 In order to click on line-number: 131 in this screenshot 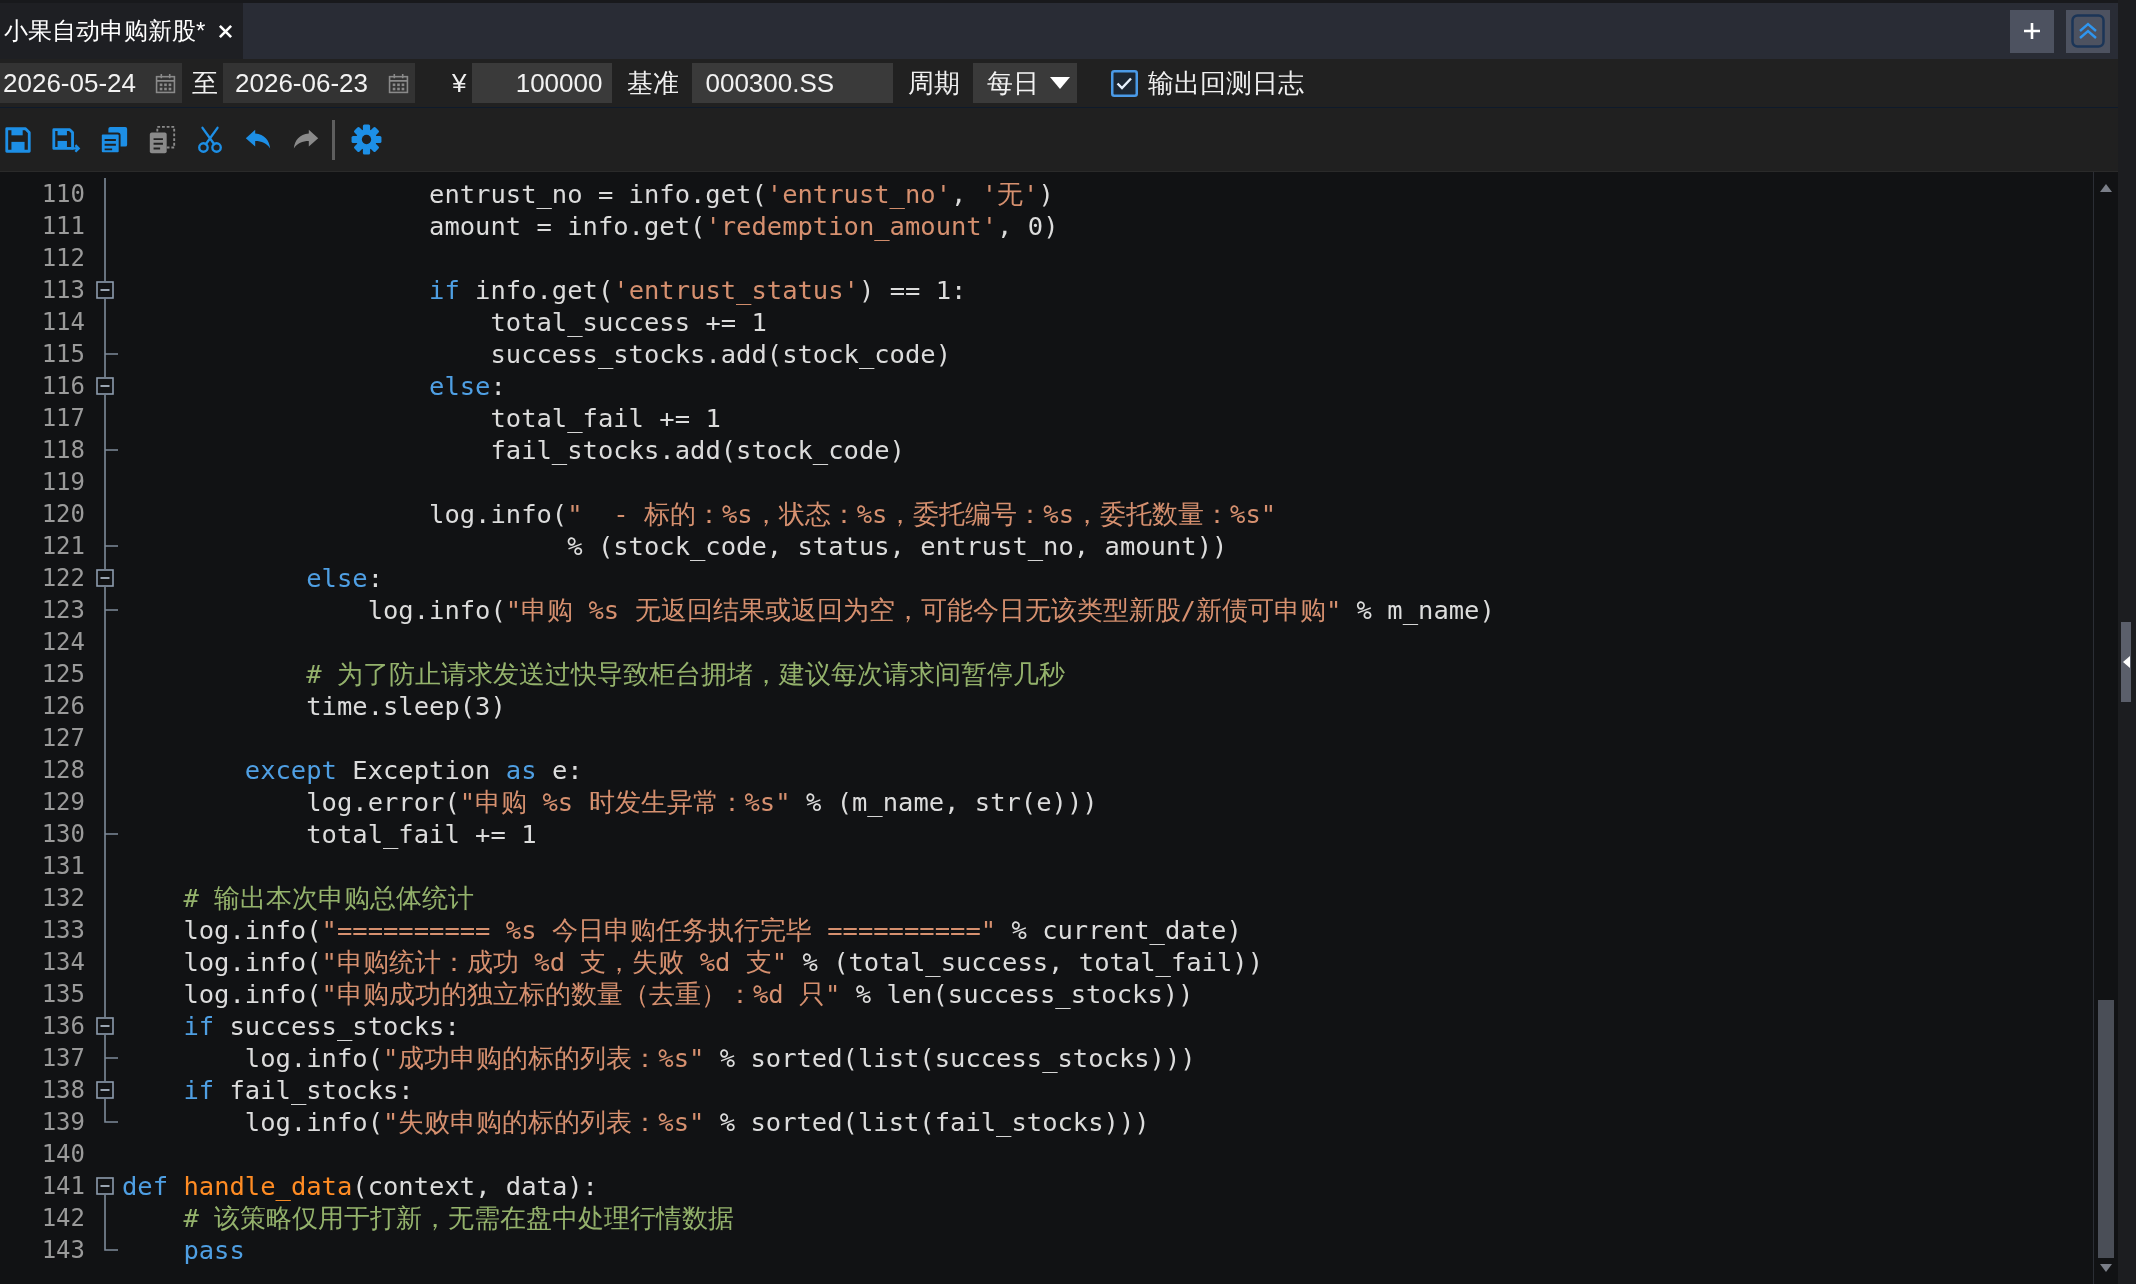, I will do `click(63, 866)`.